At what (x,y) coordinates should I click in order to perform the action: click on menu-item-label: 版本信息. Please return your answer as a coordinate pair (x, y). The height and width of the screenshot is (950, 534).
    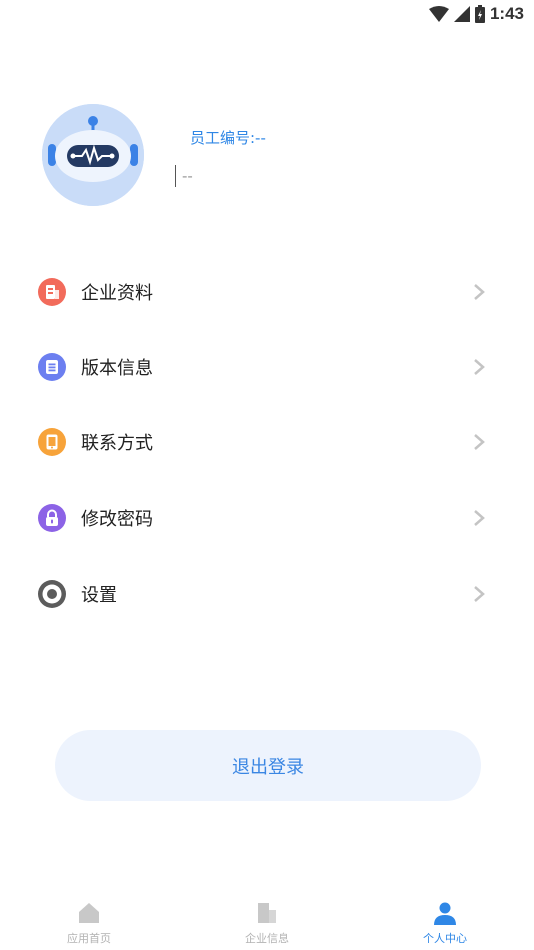
    Looking at the image, I should click on (117, 368).